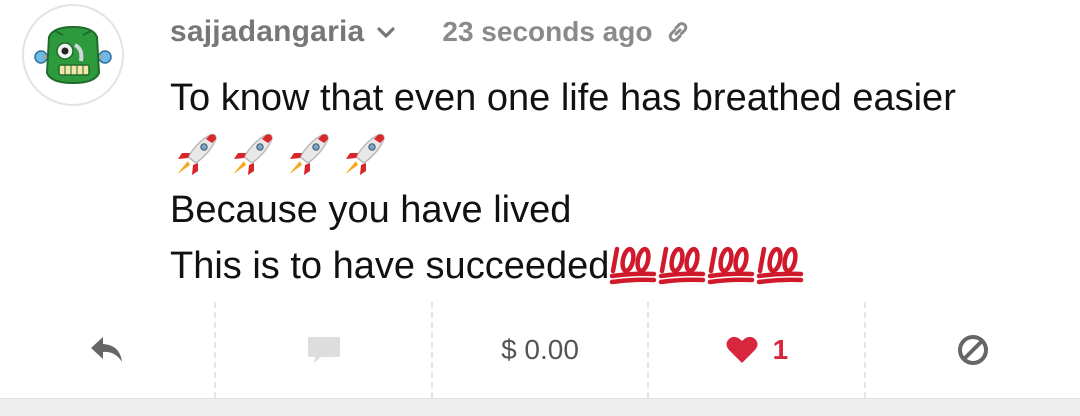 Image resolution: width=1080 pixels, height=416 pixels. What do you see at coordinates (267, 32) in the screenshot?
I see `author-username: sajjadangaria` at bounding box center [267, 32].